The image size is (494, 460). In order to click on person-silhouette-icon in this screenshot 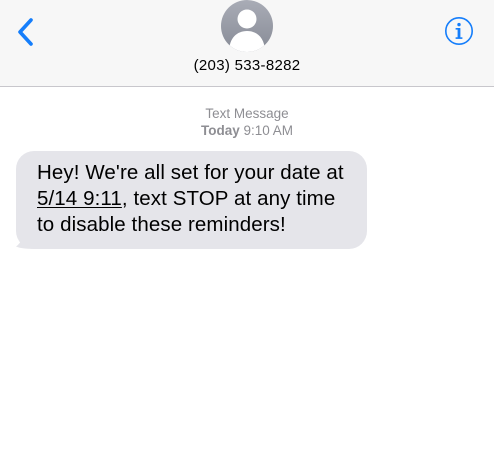, I will do `click(247, 30)`.